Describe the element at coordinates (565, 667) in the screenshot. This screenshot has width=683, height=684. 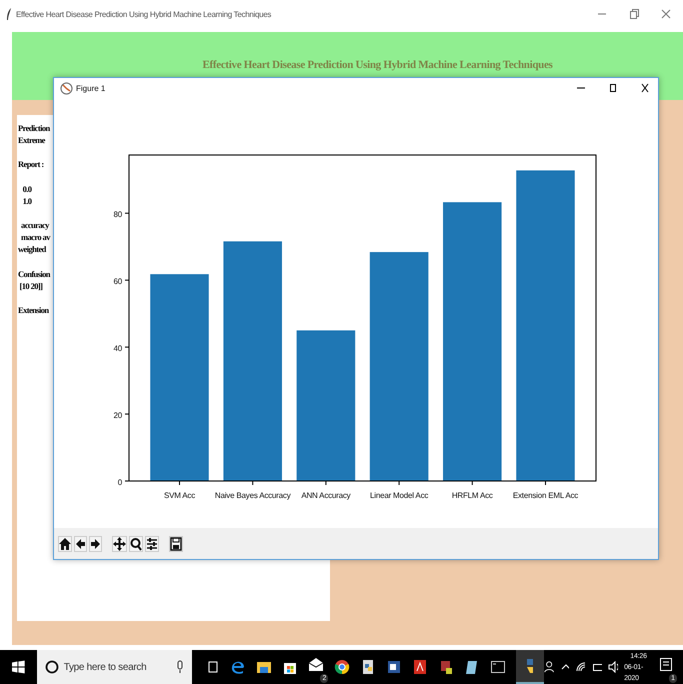
I see `chevron-up-icon` at that location.